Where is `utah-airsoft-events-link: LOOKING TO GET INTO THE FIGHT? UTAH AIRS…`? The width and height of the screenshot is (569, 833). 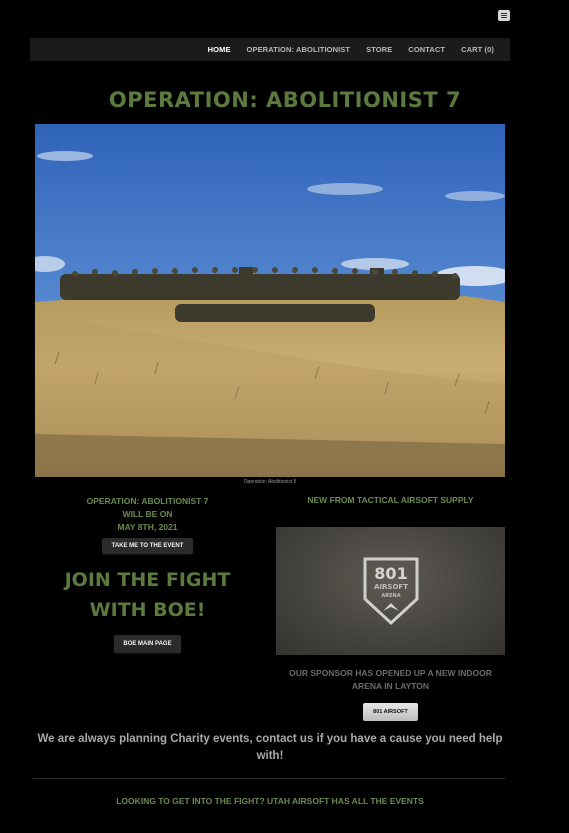 utah-airsoft-events-link: LOOKING TO GET INTO THE FIGHT? UTAH AIRS… is located at coordinates (270, 801).